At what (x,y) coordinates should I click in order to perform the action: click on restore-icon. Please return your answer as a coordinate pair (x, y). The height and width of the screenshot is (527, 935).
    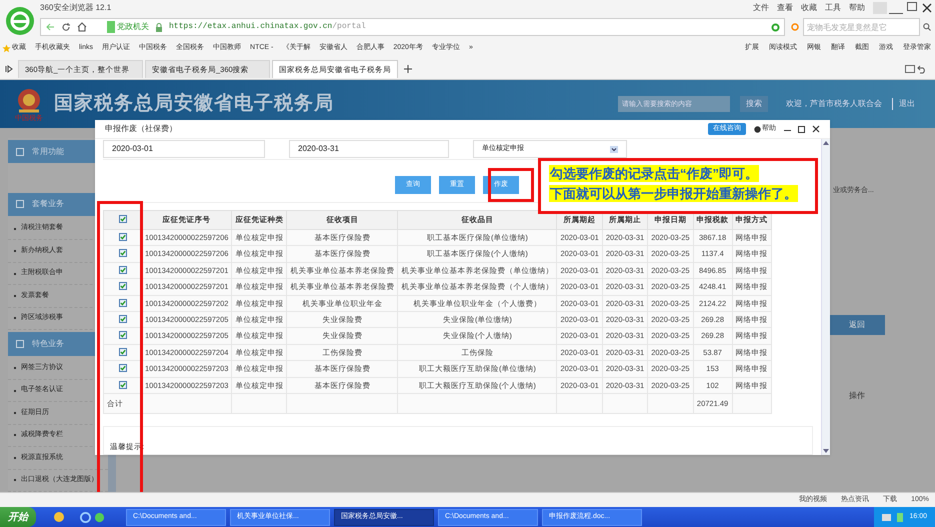
    Looking at the image, I should click on (910, 69).